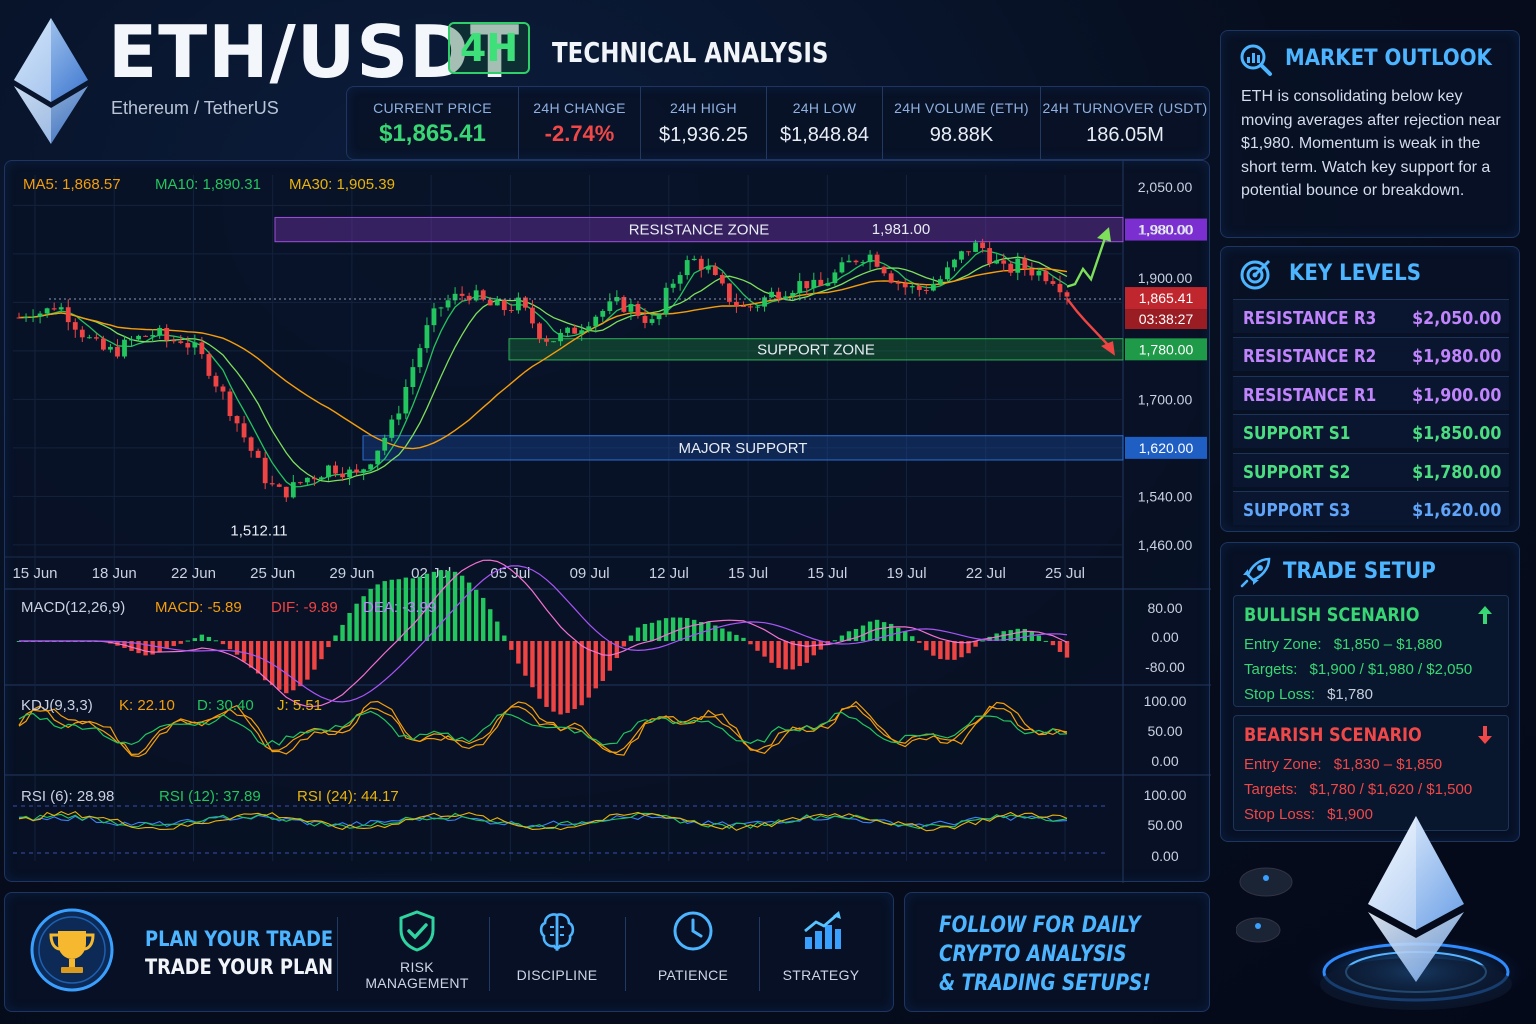 The height and width of the screenshot is (1024, 1536). Describe the element at coordinates (961, 135) in the screenshot. I see `stat-value: 98.88K` at that location.